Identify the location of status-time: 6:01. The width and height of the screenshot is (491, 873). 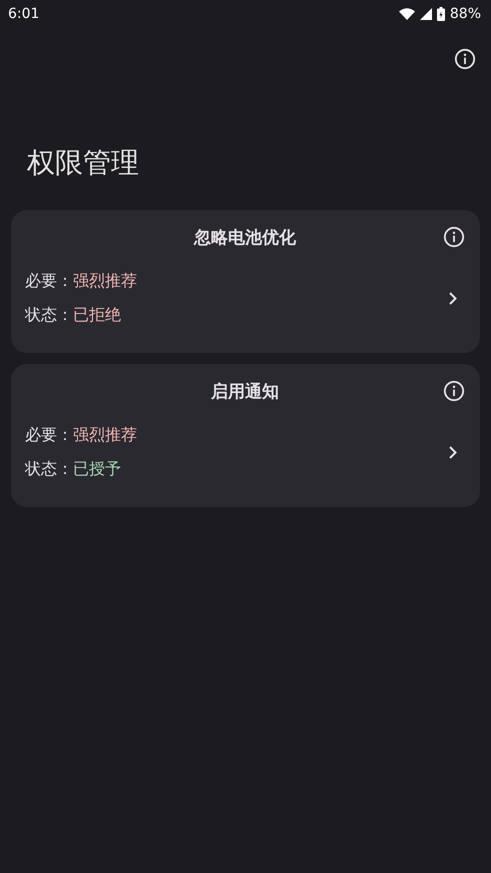
(24, 14).